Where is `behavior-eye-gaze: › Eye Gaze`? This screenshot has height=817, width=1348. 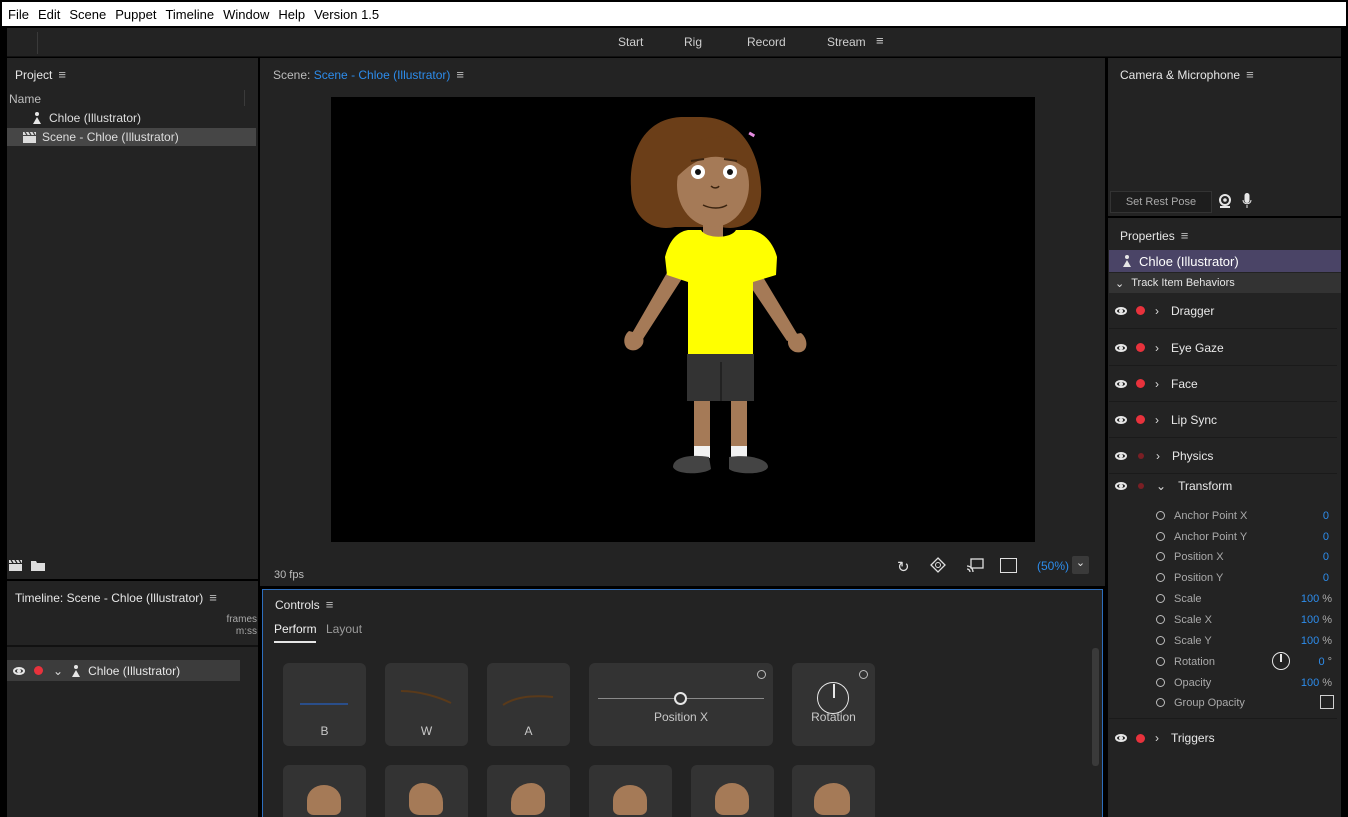
behavior-eye-gaze: › Eye Gaze is located at coordinates (1223, 348).